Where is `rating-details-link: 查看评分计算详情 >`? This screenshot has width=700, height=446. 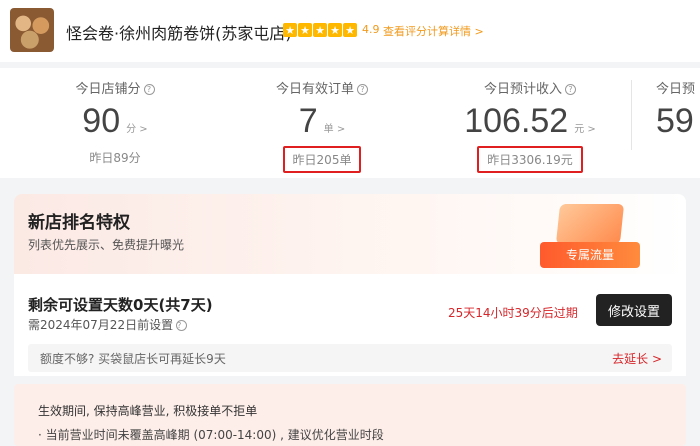 rating-details-link: 查看评分计算详情 > is located at coordinates (433, 31).